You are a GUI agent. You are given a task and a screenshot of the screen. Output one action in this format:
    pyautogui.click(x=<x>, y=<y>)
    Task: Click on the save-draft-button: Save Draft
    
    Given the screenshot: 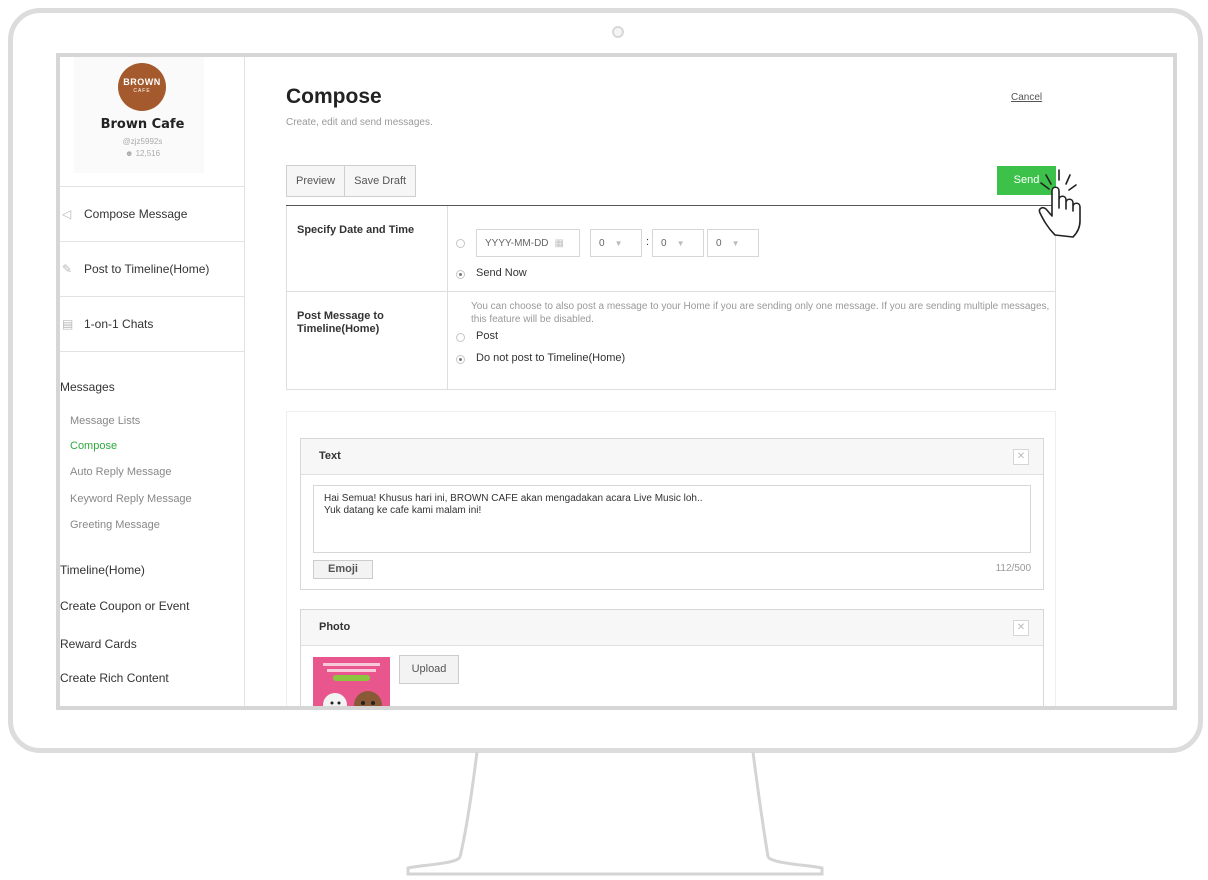 What is the action you would take?
    pyautogui.click(x=381, y=181)
    